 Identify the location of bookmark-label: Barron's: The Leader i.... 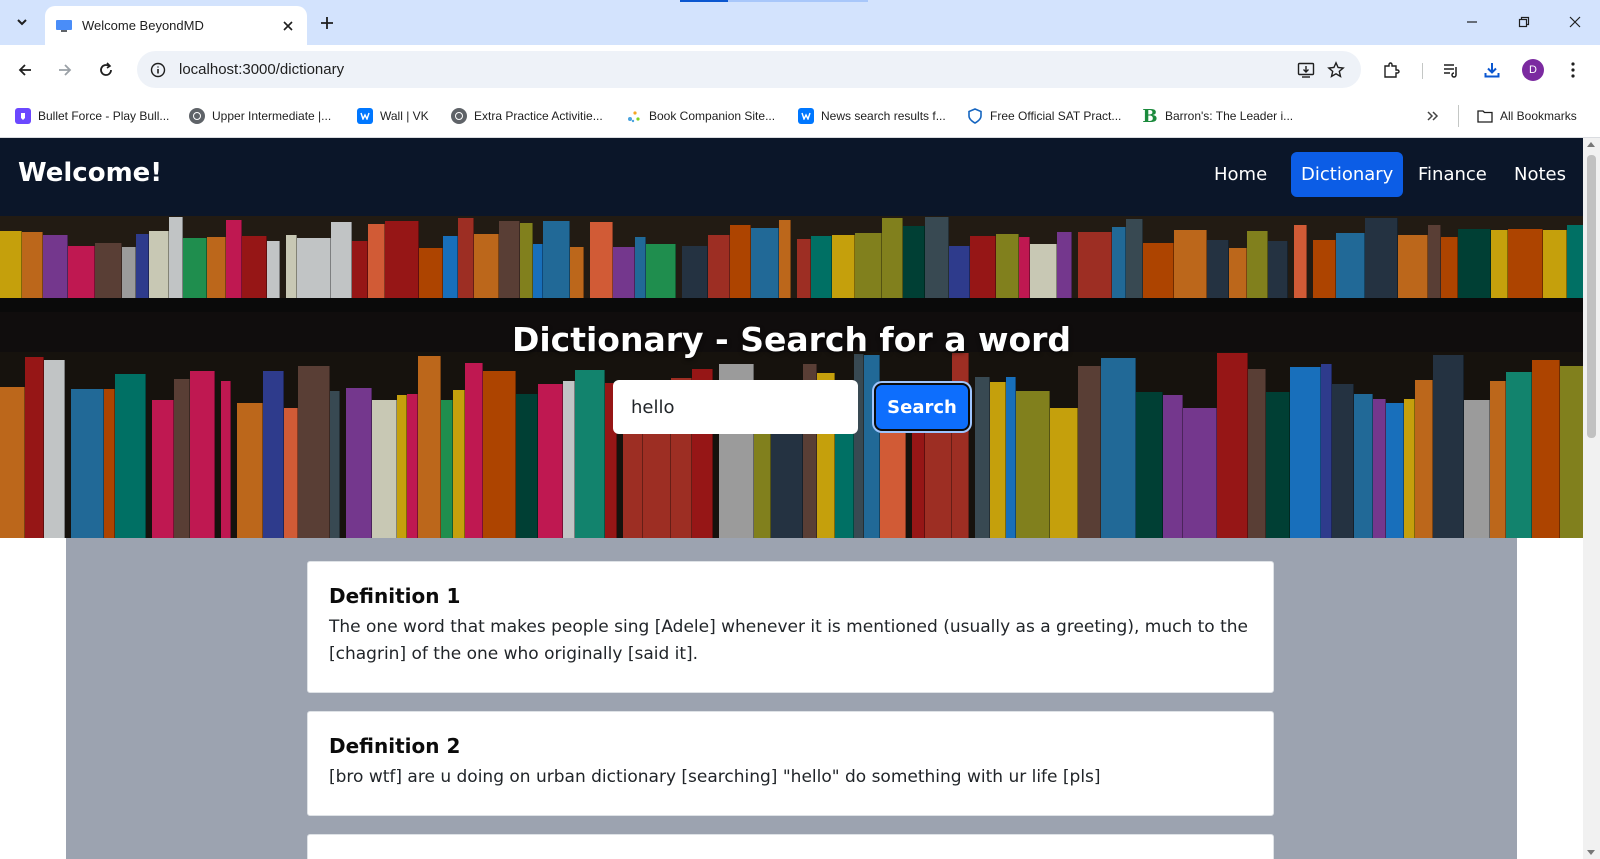
(1229, 116).